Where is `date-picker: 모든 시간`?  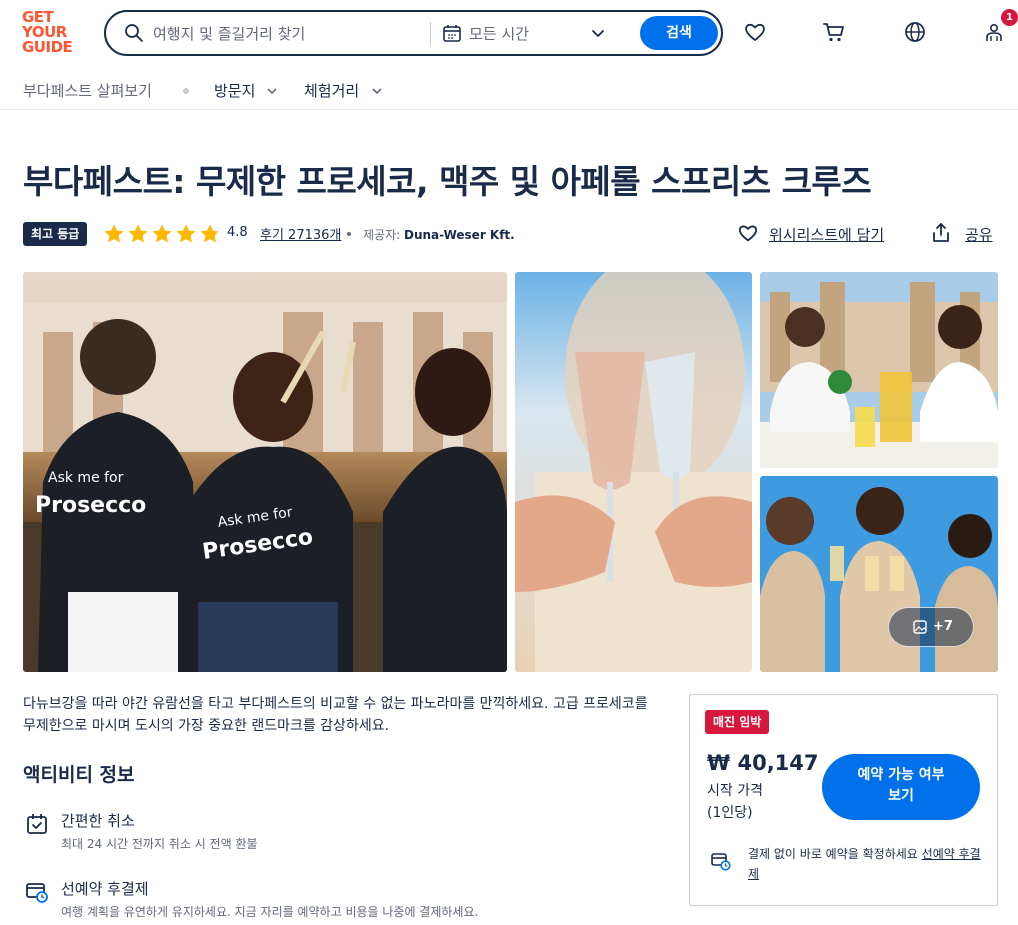 date-picker: 모든 시간 is located at coordinates (499, 33).